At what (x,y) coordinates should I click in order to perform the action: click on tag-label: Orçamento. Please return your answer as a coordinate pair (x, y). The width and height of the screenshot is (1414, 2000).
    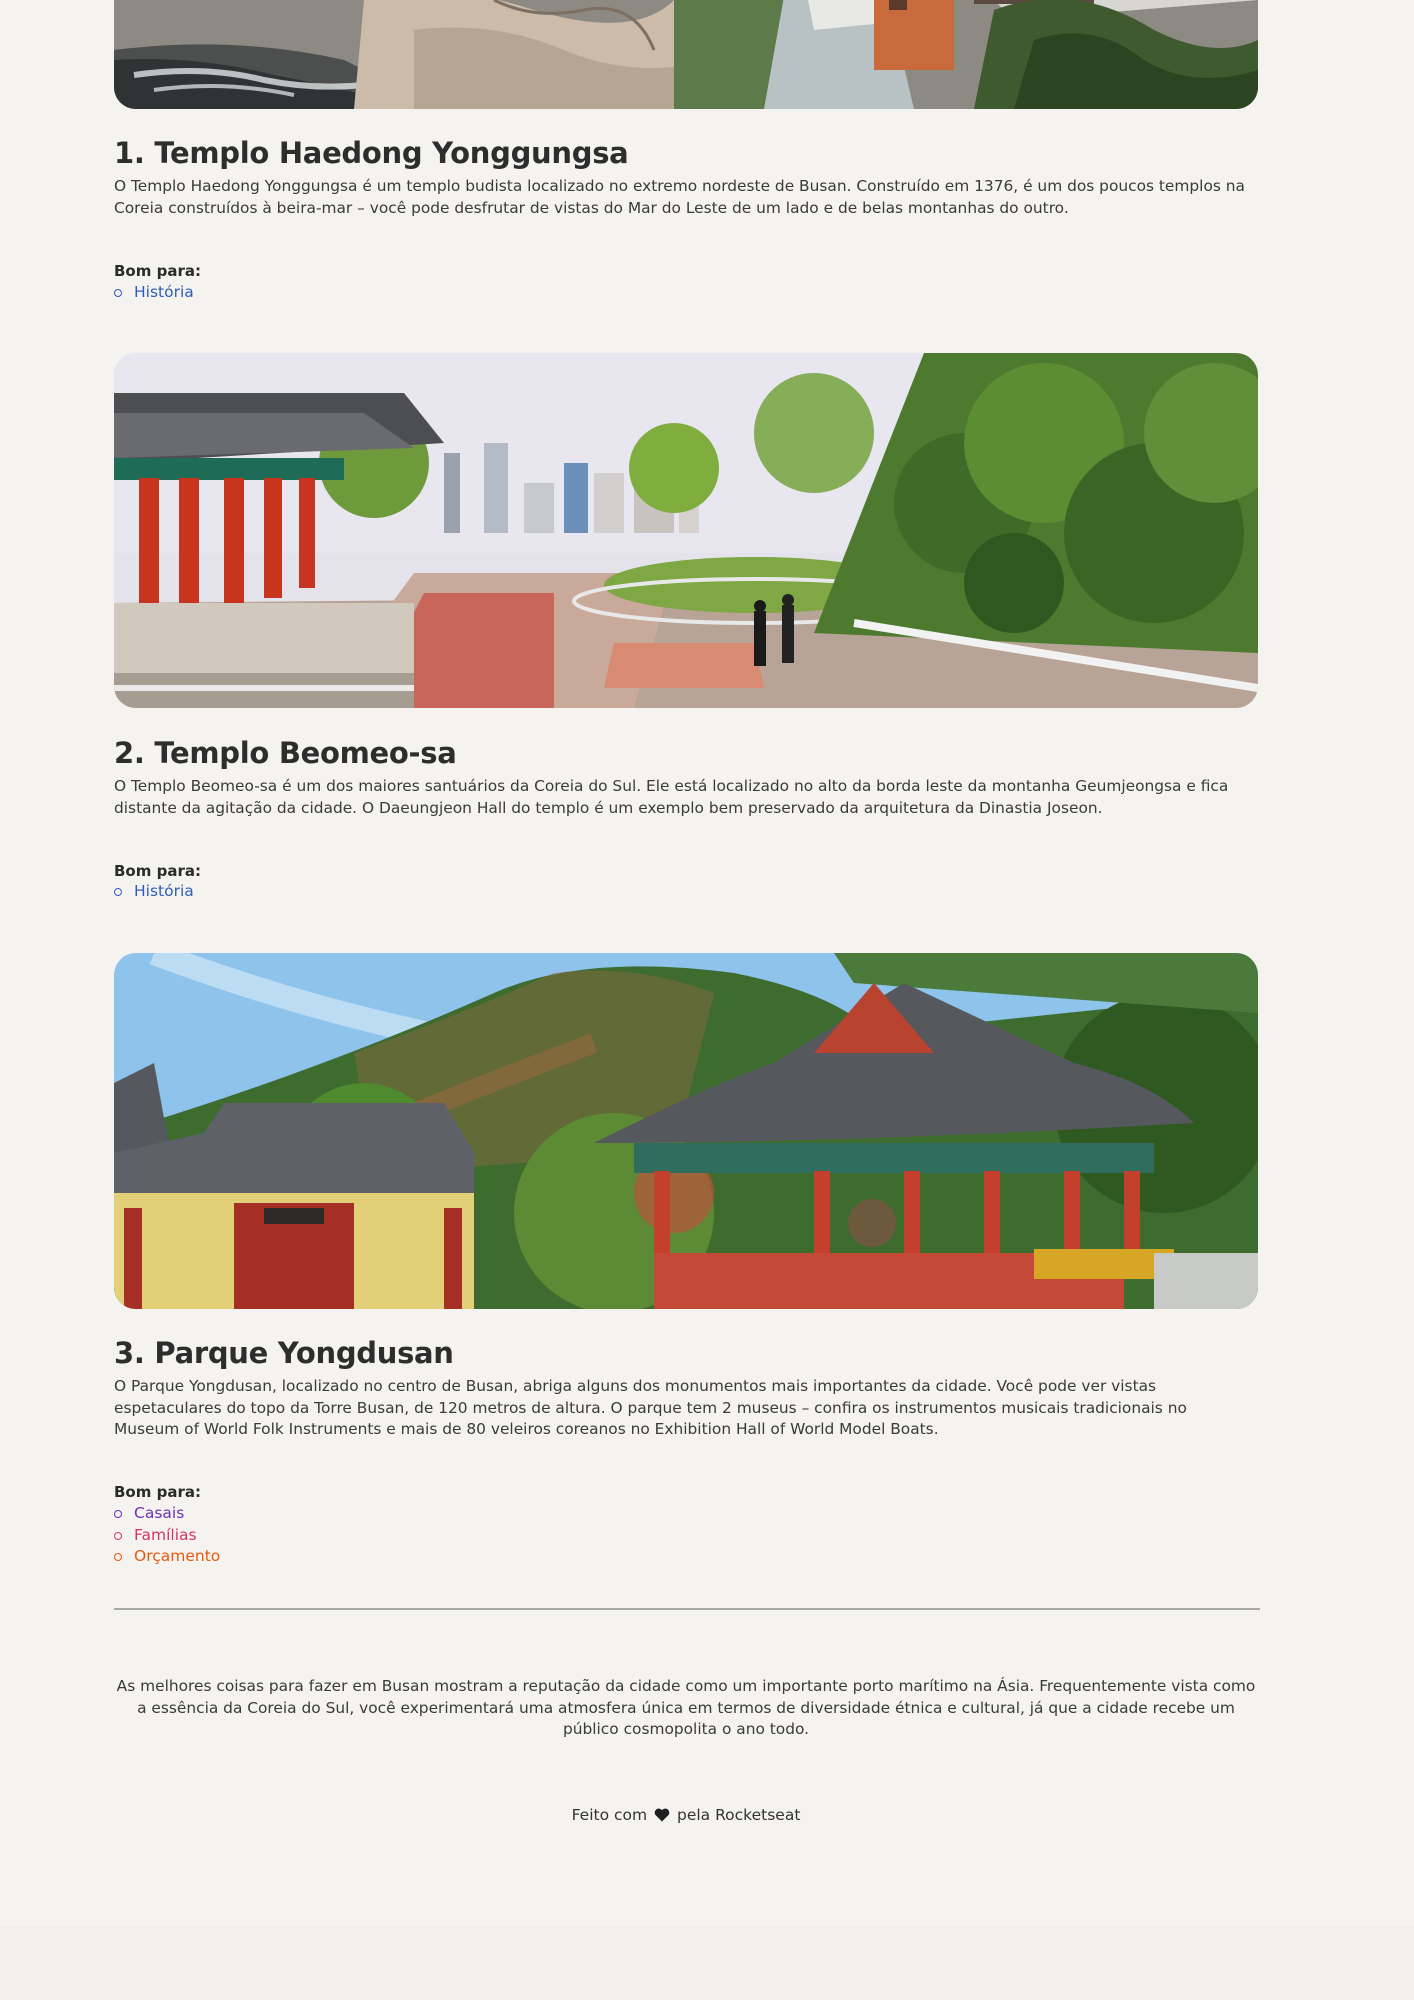
    Looking at the image, I should click on (177, 1556).